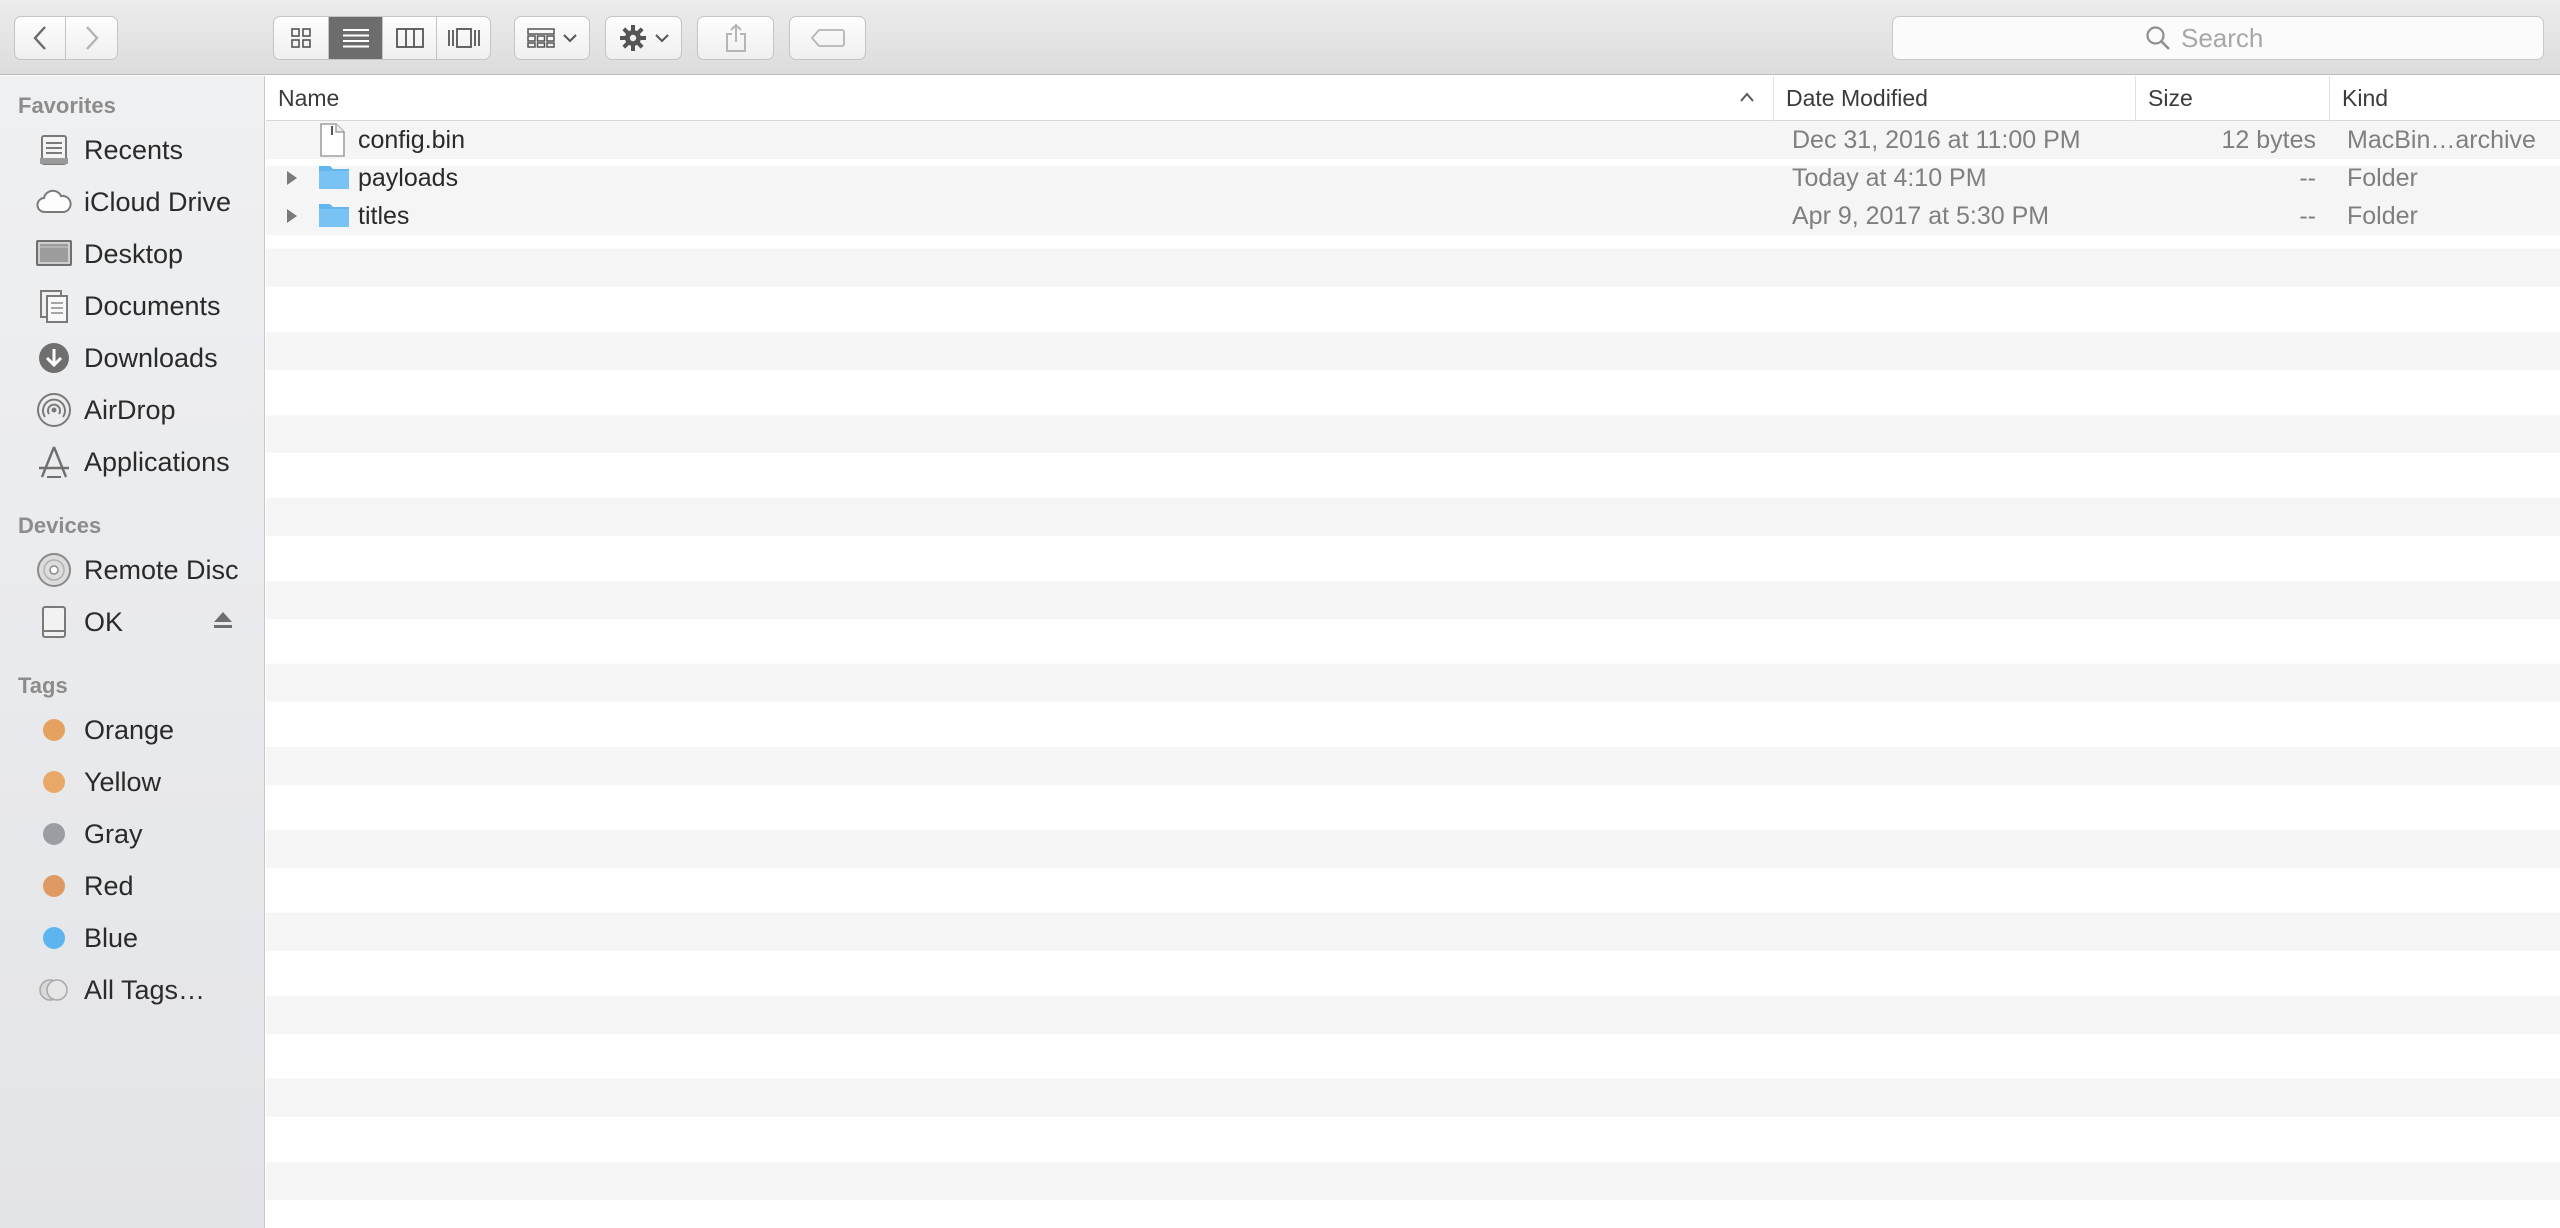 Image resolution: width=2560 pixels, height=1228 pixels. I want to click on sidebar-item-tag-gray: Gray, so click(132, 834).